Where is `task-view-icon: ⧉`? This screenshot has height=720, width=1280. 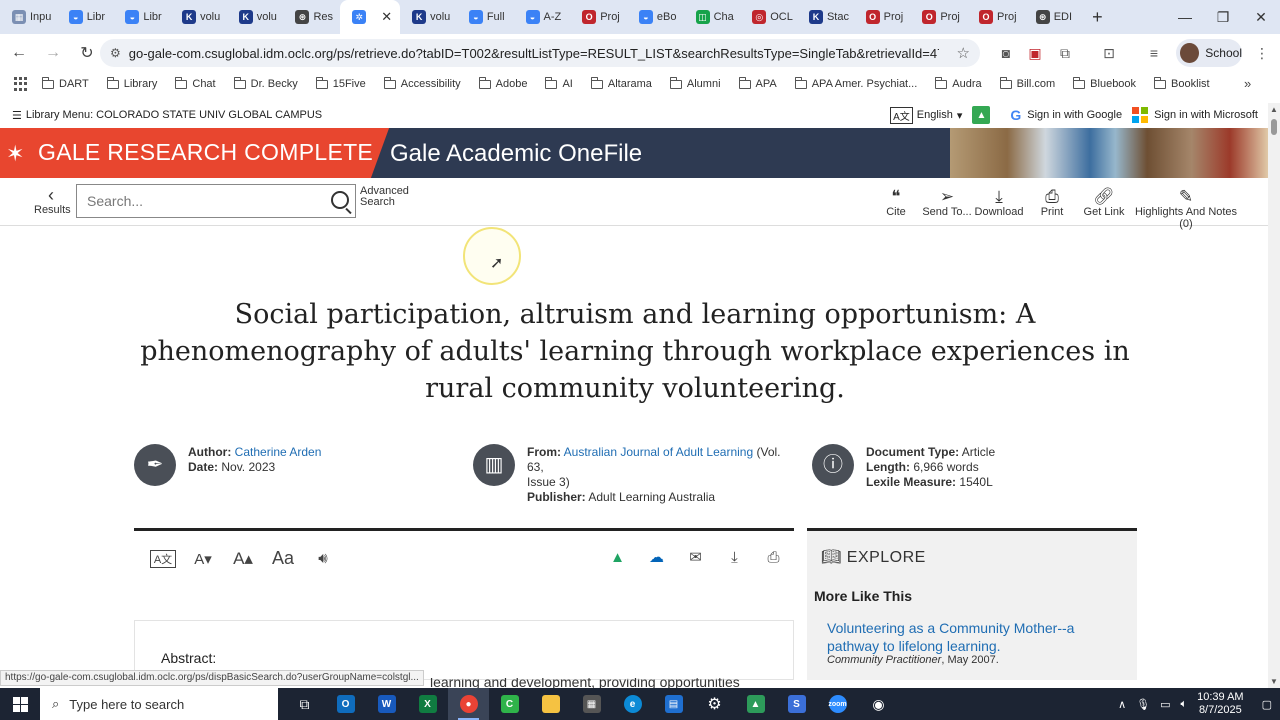
task-view-icon: ⧉ is located at coordinates (304, 704).